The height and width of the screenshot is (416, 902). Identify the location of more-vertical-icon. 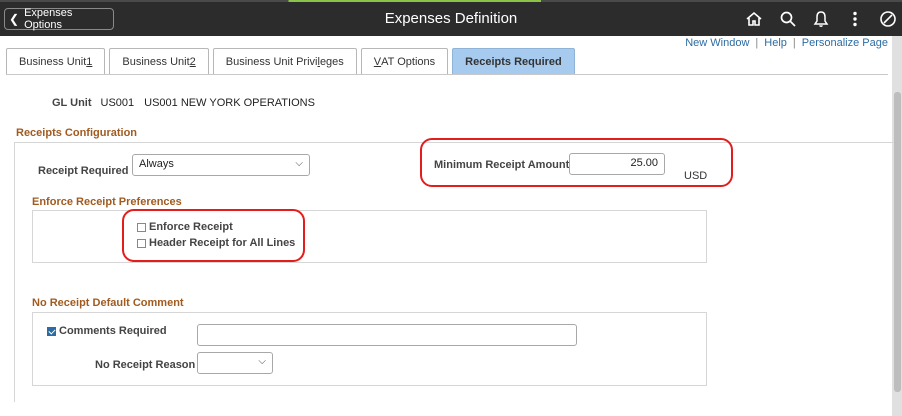
(855, 19).